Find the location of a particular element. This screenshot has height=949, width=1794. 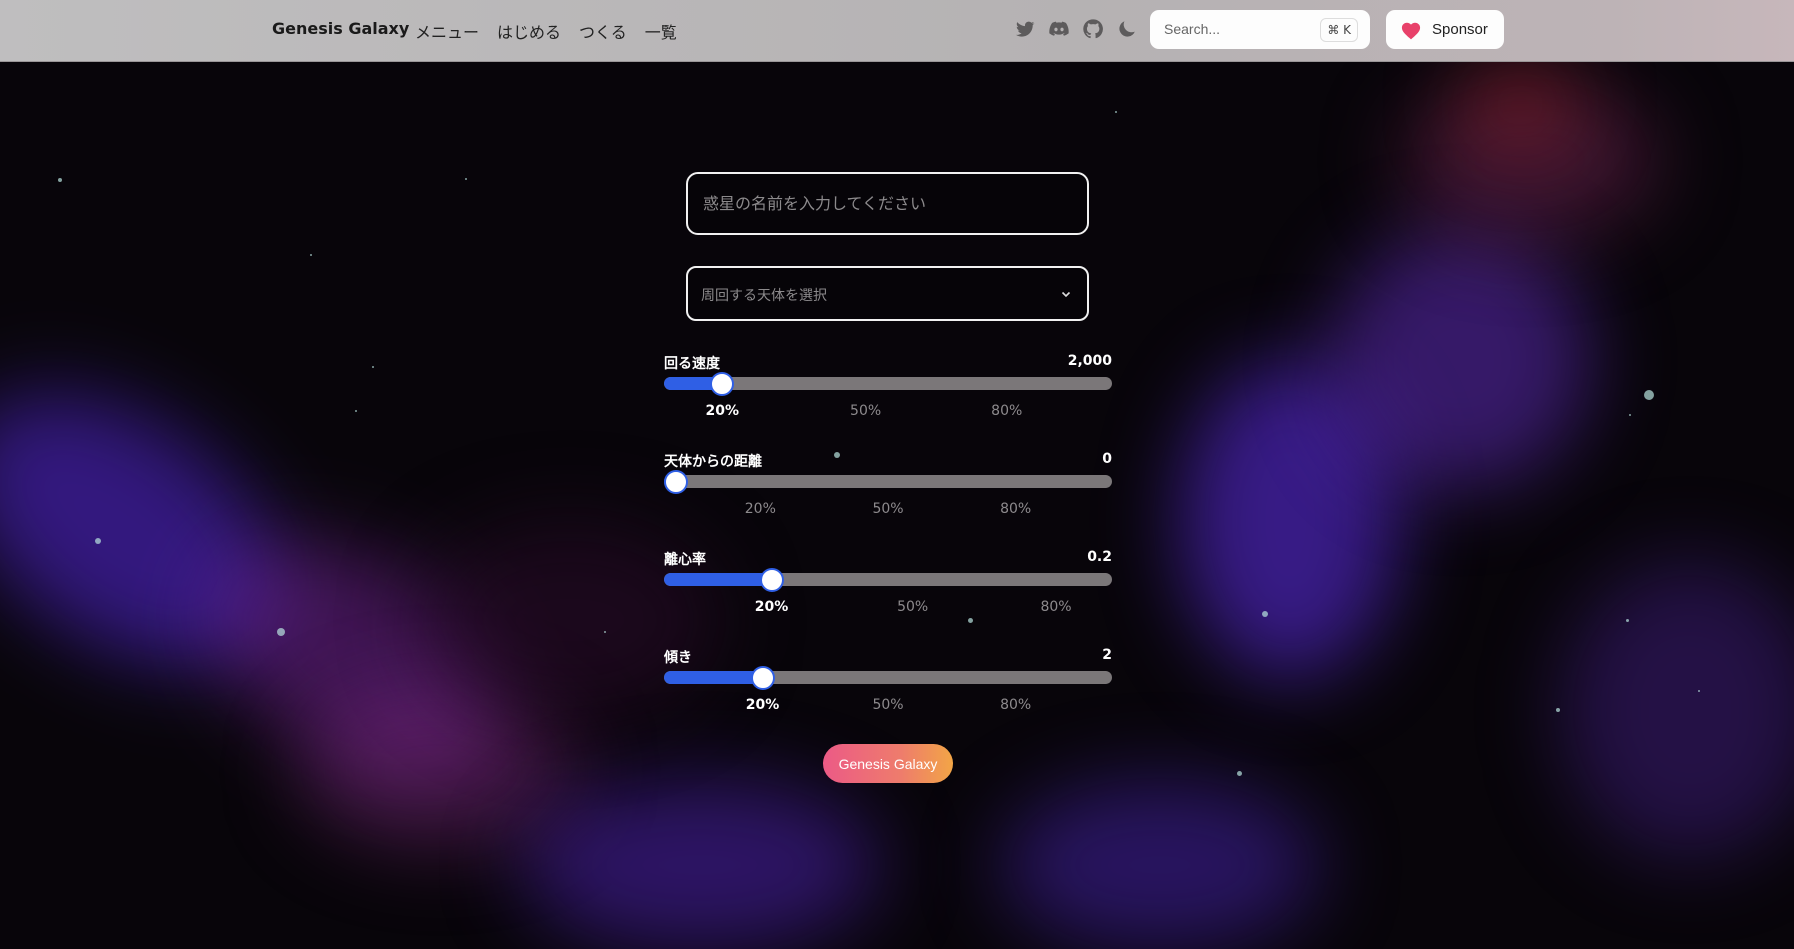

distance-thumb is located at coordinates (676, 482).